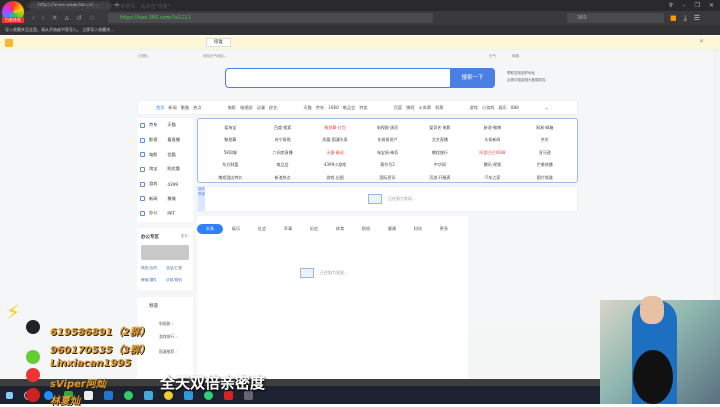 The height and width of the screenshot is (407, 720). I want to click on sidebar-link: 4399, so click(172, 184).